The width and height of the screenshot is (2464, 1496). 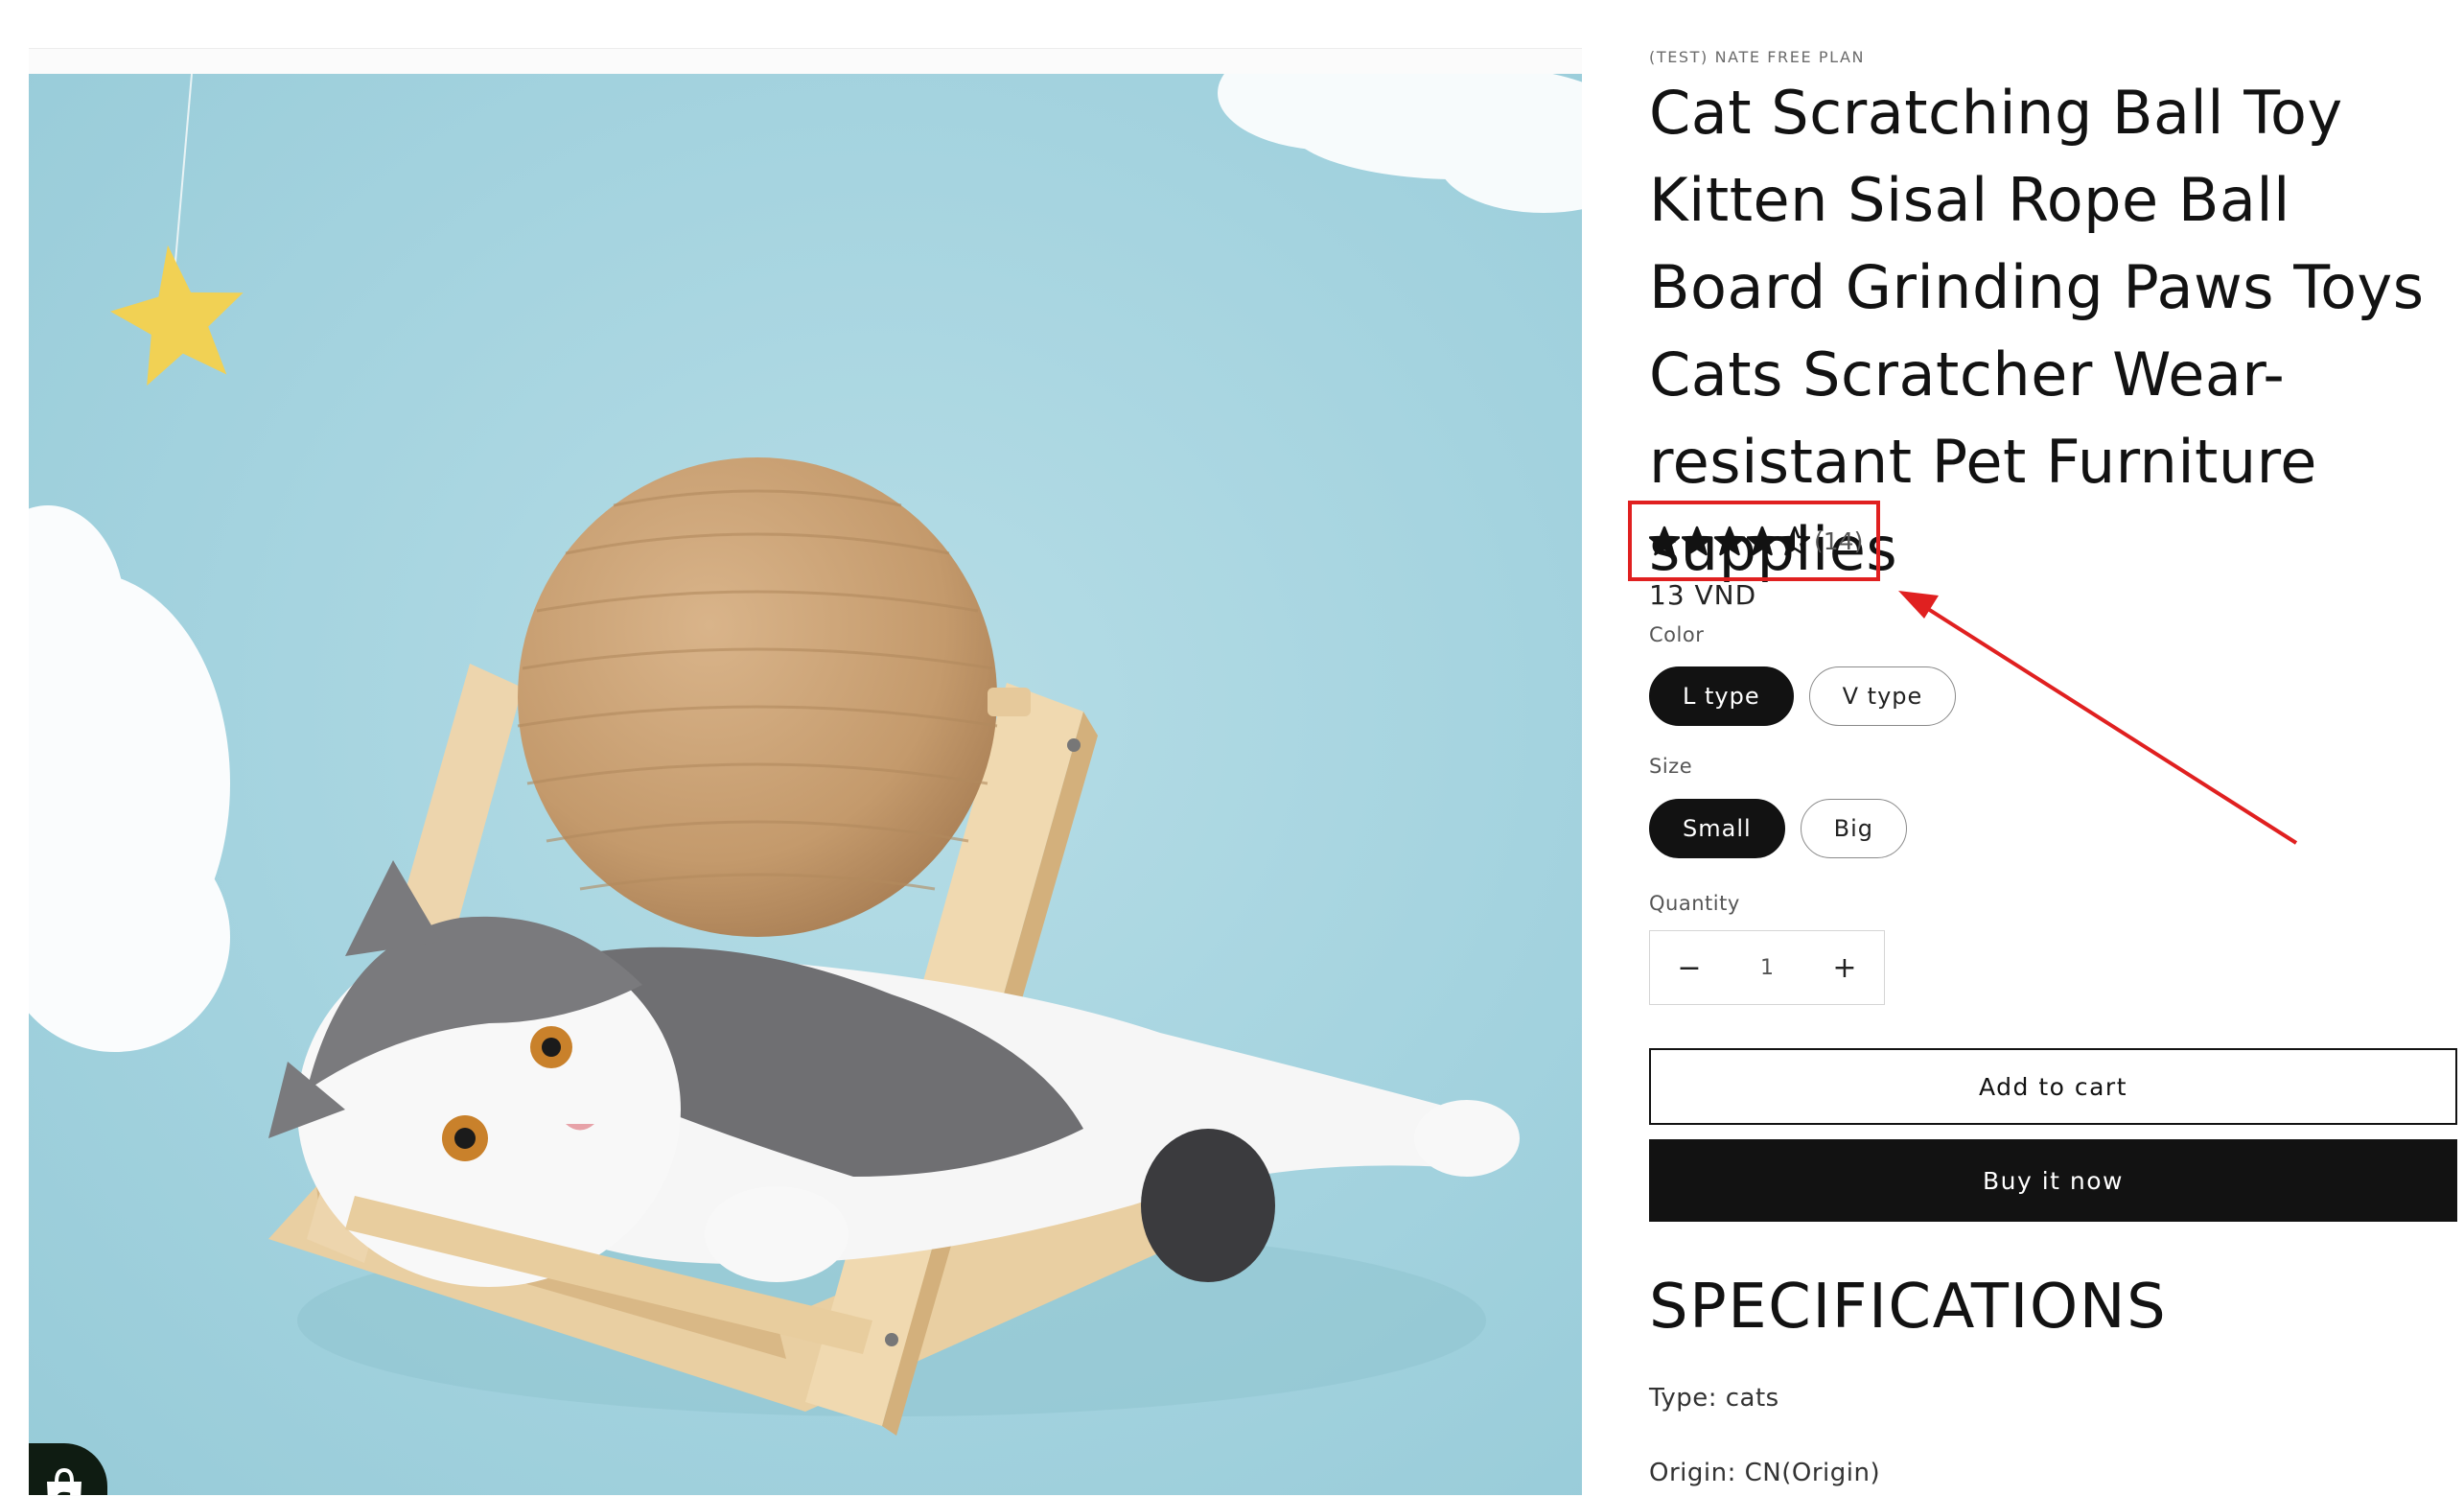 I want to click on add-to-cart-button: Add to cart, so click(x=2053, y=1086).